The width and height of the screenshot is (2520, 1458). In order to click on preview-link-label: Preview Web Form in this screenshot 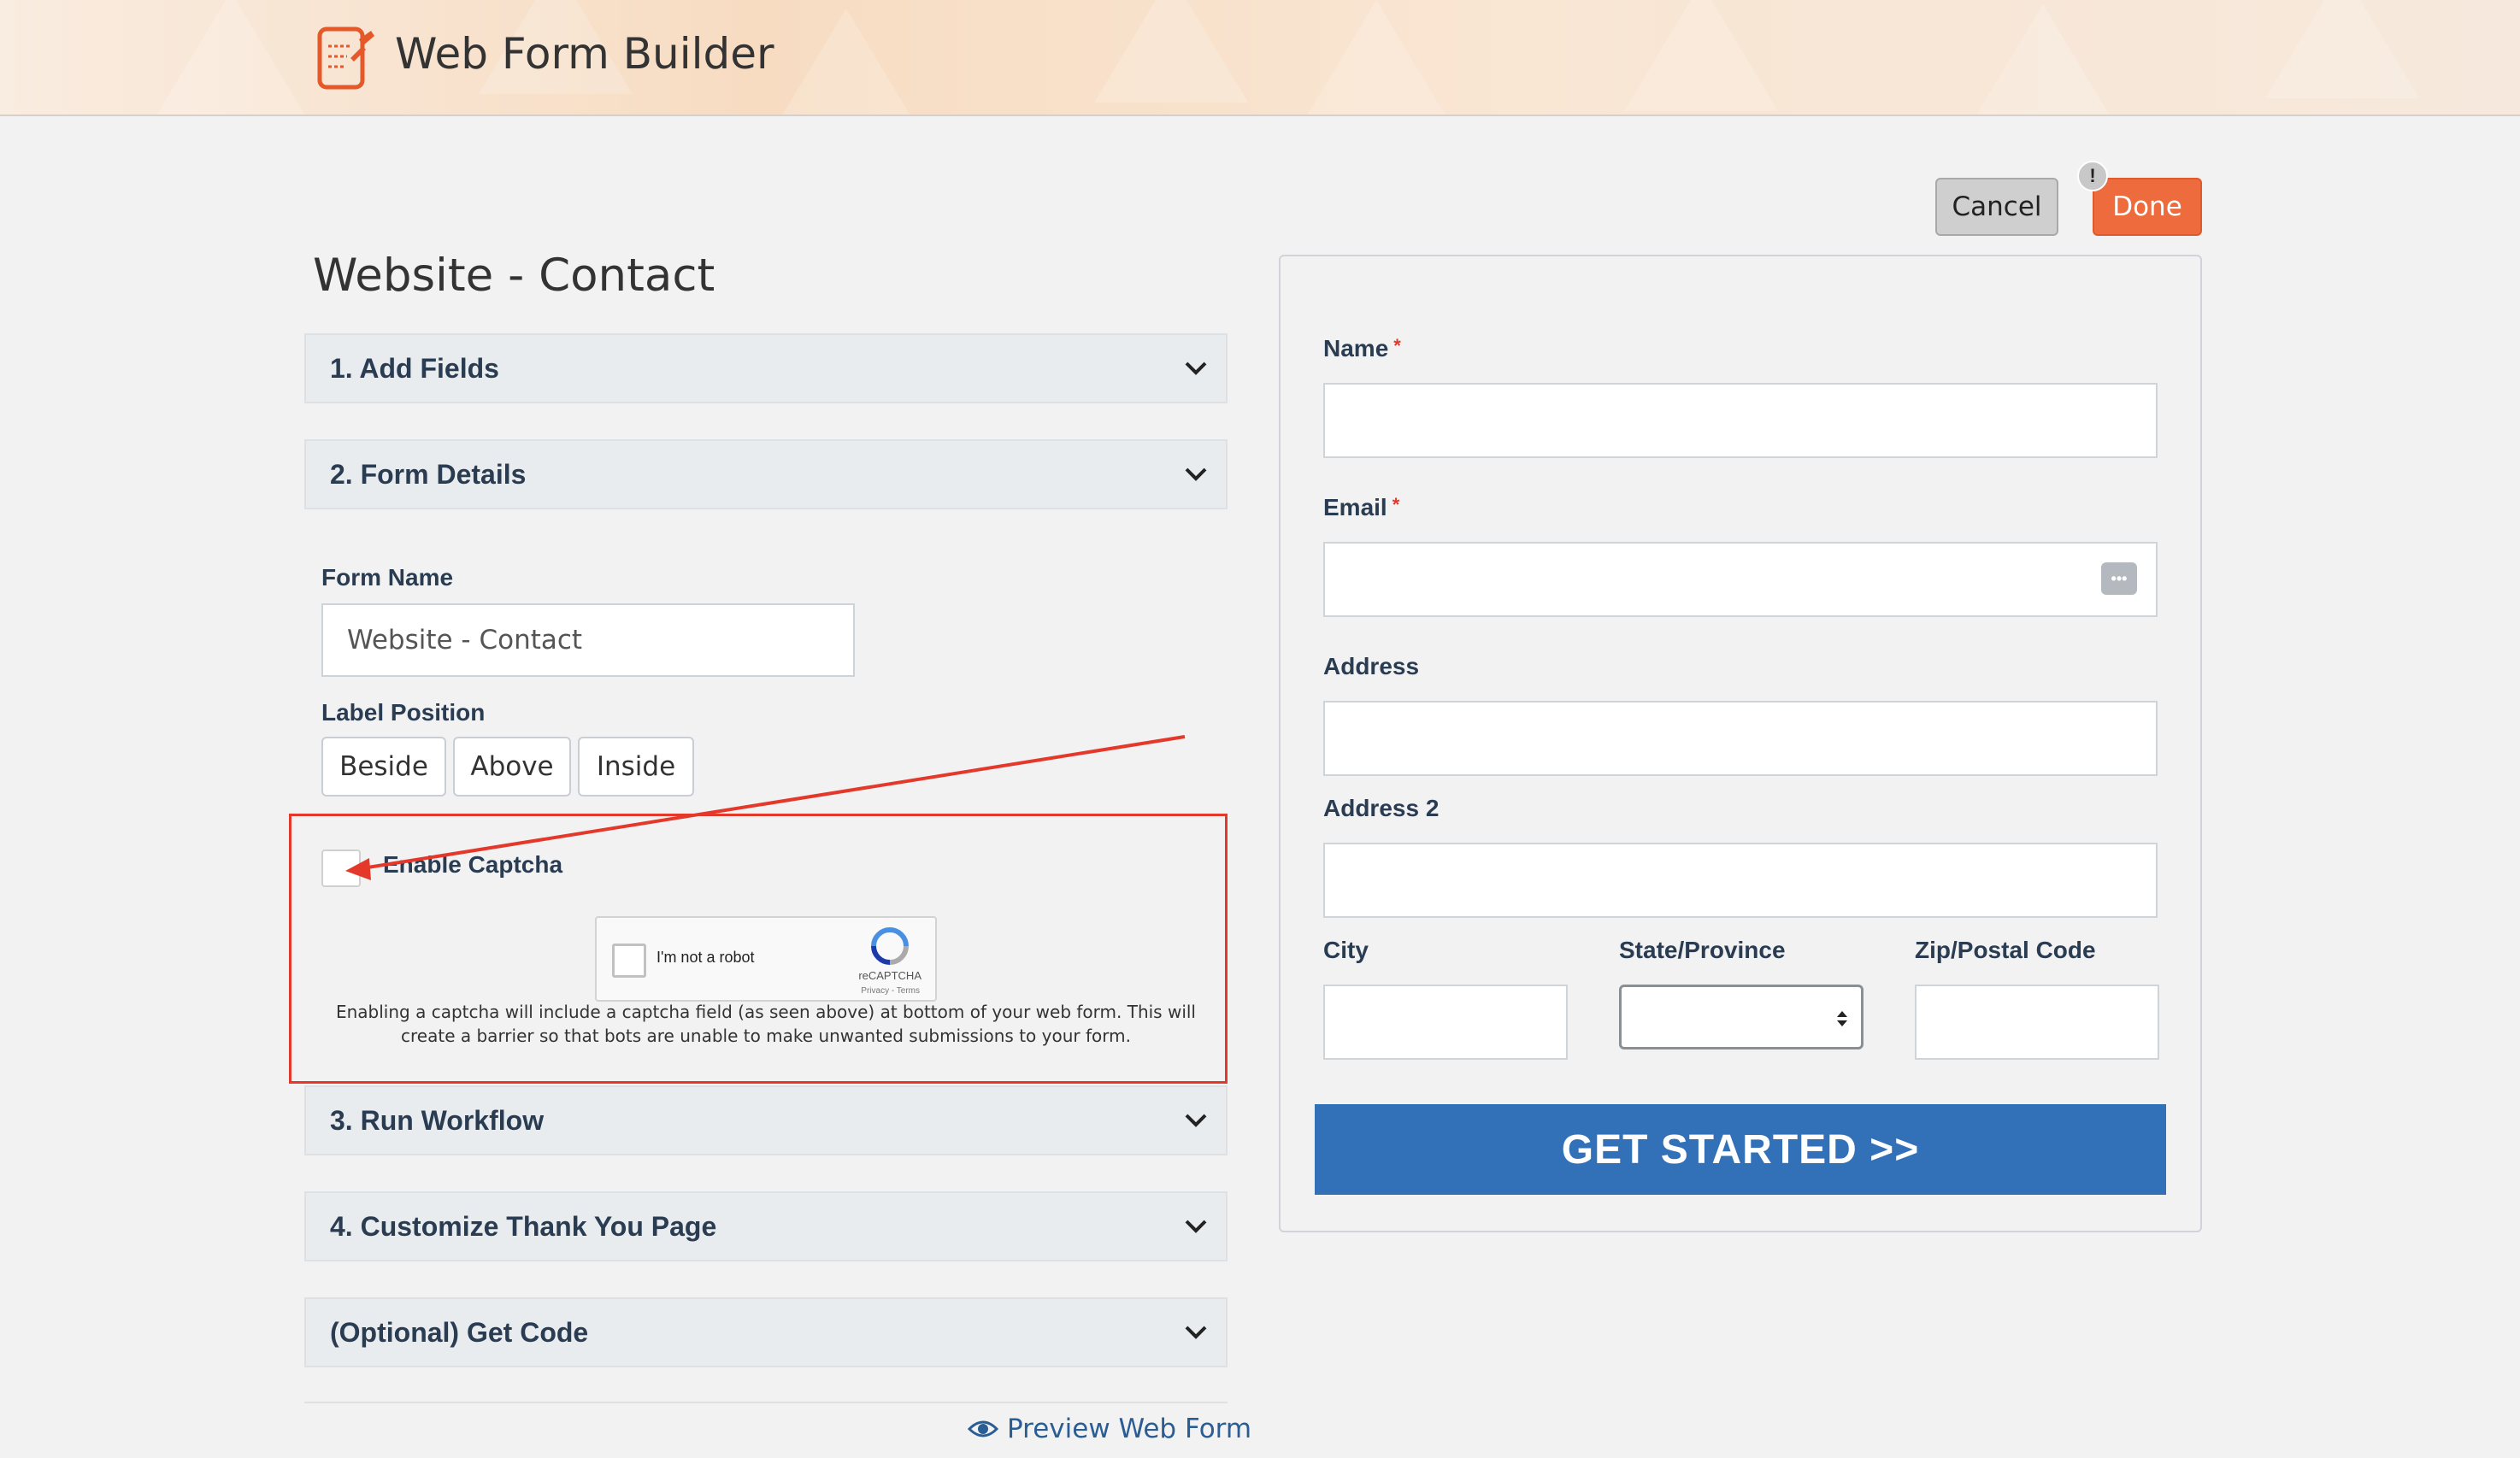, I will do `click(1129, 1429)`.